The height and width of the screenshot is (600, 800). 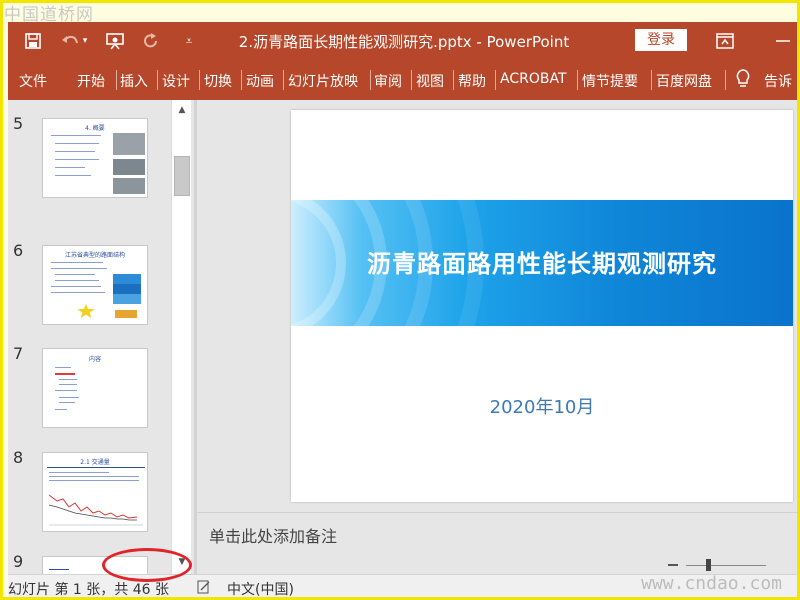 What do you see at coordinates (182, 110) in the screenshot?
I see `scroll-up-icon: ▲` at bounding box center [182, 110].